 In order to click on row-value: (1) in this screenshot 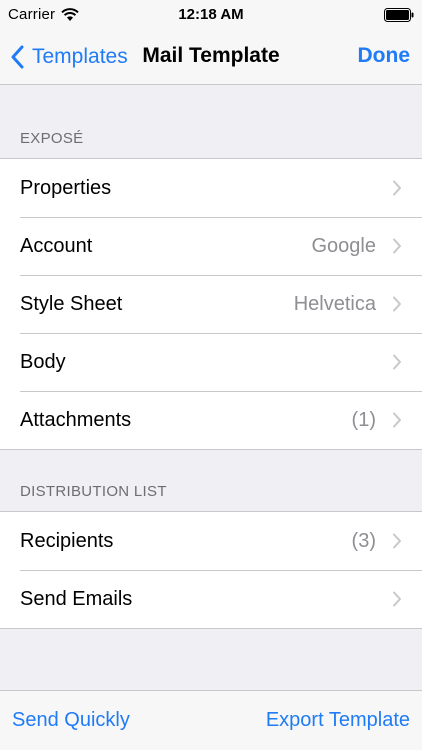, I will do `click(363, 419)`.